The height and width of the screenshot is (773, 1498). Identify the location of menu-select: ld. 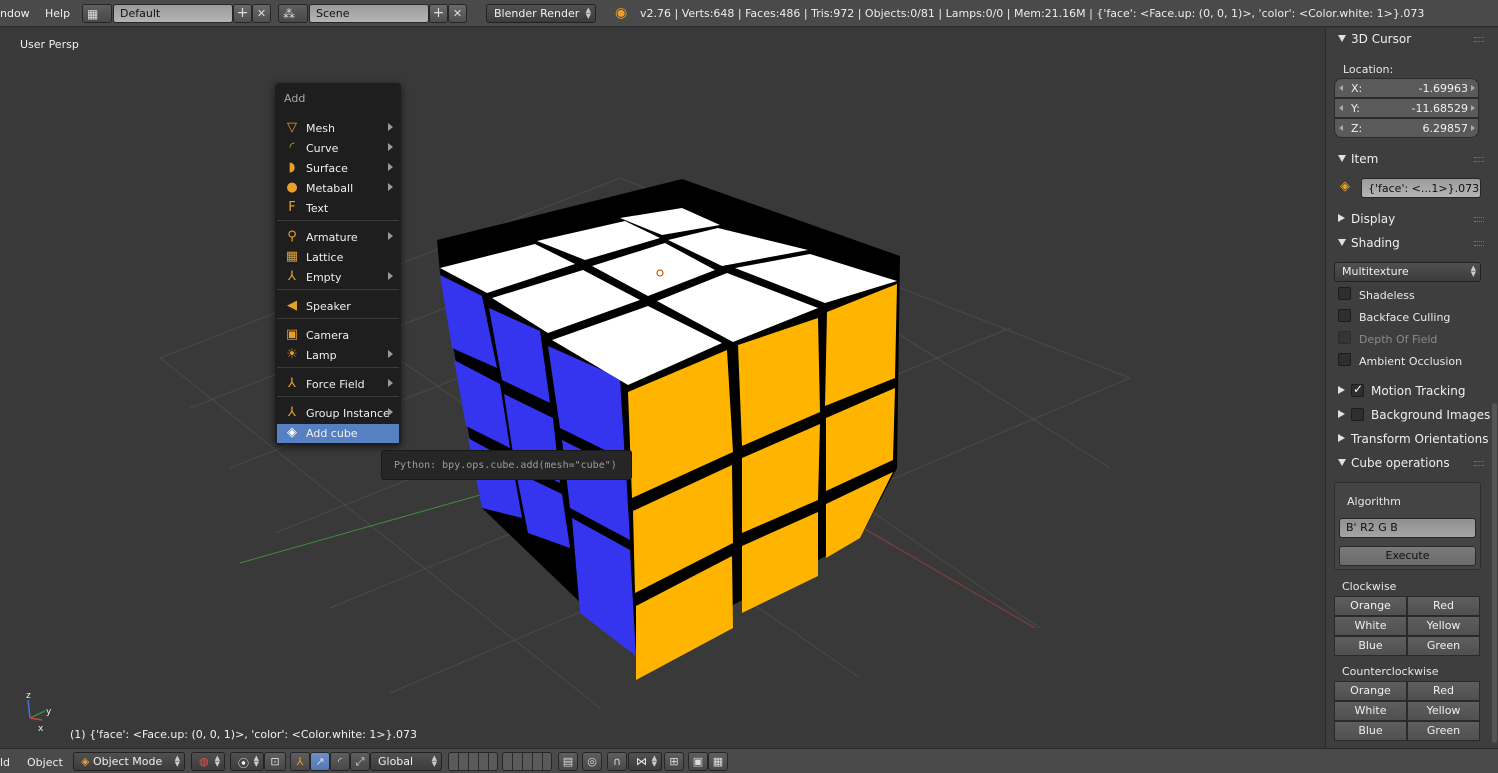
(5, 762).